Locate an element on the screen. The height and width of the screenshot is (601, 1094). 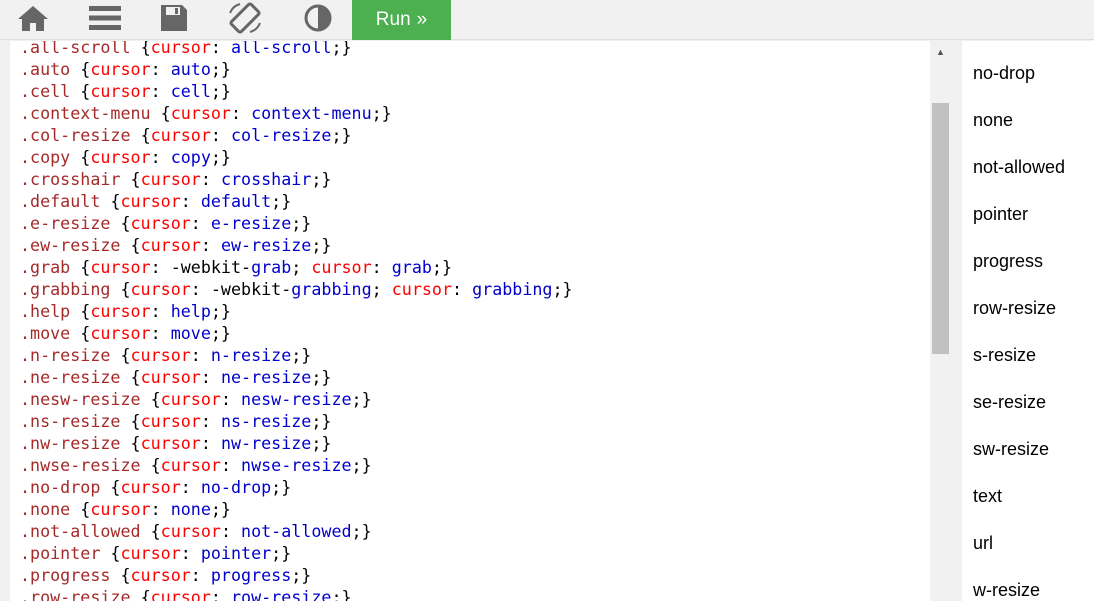
code-token: .nwse-resize is located at coordinates (85, 465).